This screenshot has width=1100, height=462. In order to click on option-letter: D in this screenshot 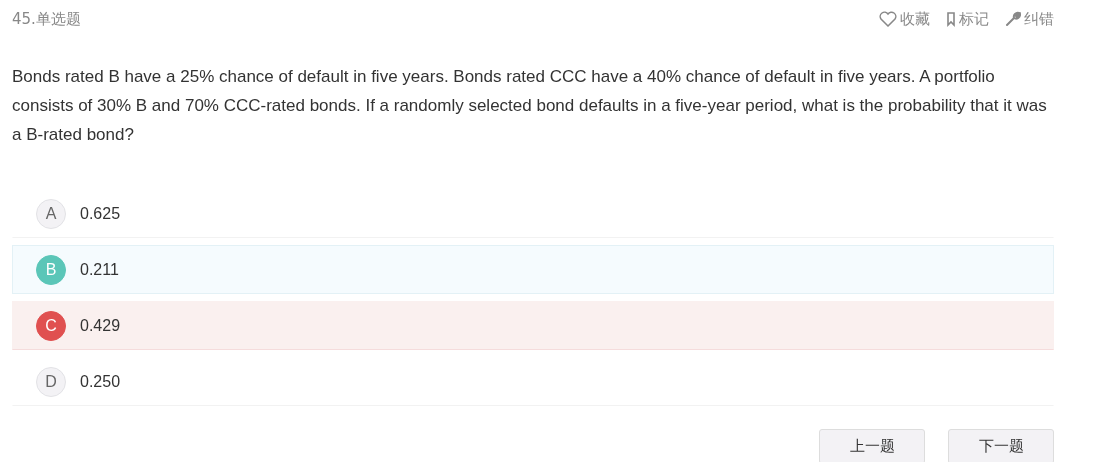, I will do `click(51, 381)`.